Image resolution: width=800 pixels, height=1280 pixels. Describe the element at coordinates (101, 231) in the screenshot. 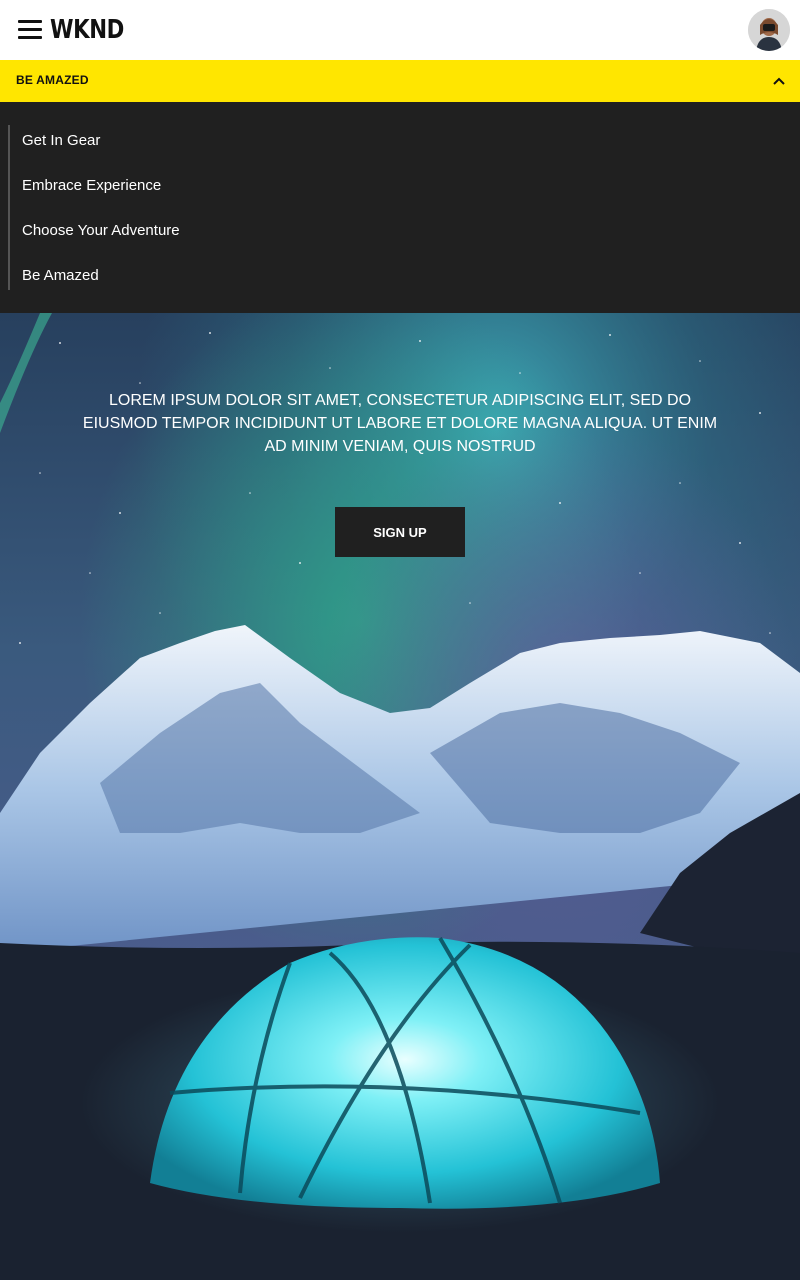

I see `menu-item-choose-your-adventure: Choose Your Adventure` at that location.